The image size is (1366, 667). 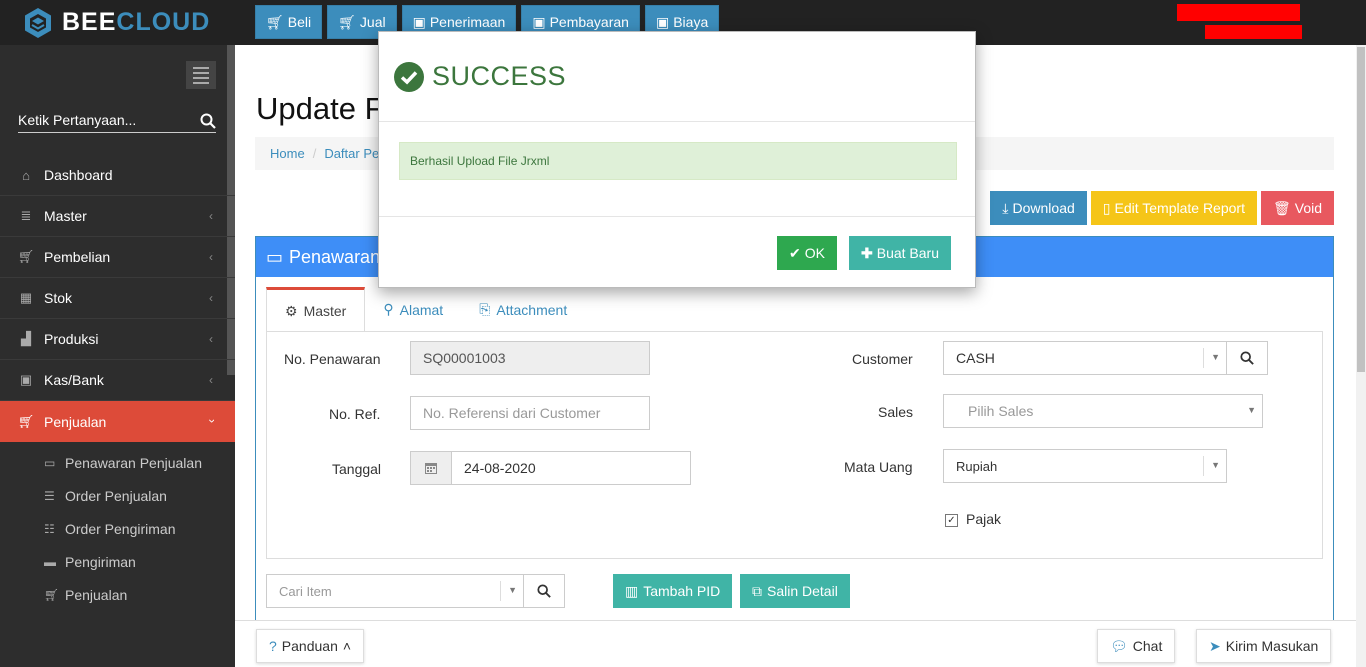 I want to click on check-circle-icon, so click(x=409, y=76).